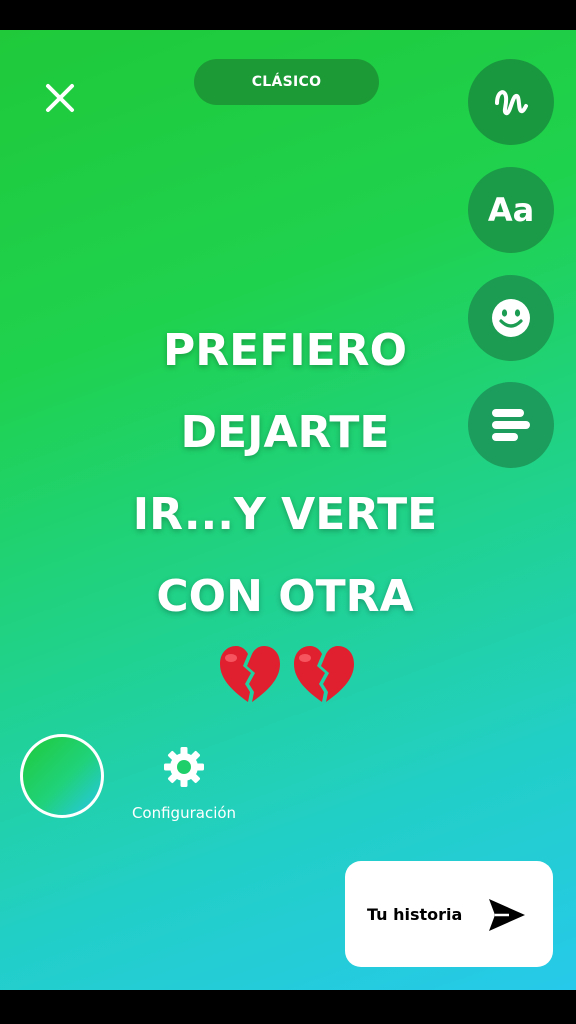  What do you see at coordinates (415, 914) in the screenshot?
I see `send-label: Tu historia` at bounding box center [415, 914].